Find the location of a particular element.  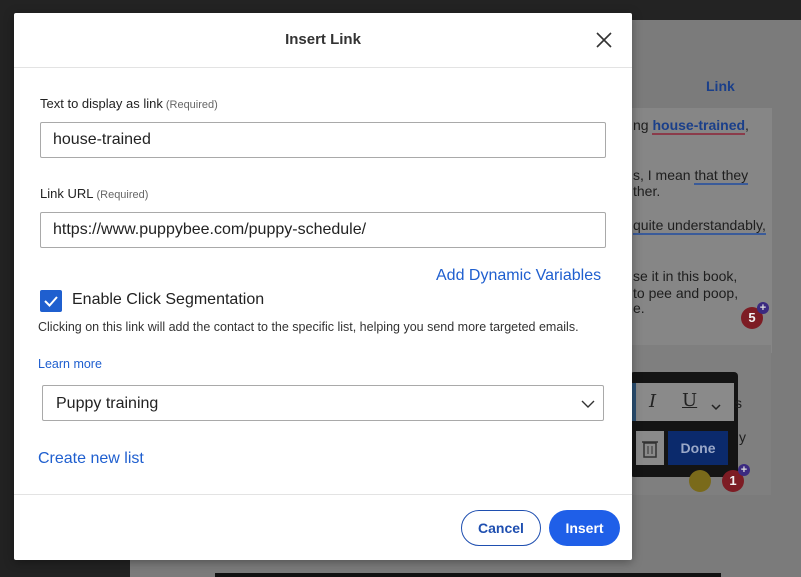

doc-line-3: ther. is located at coordinates (647, 191).